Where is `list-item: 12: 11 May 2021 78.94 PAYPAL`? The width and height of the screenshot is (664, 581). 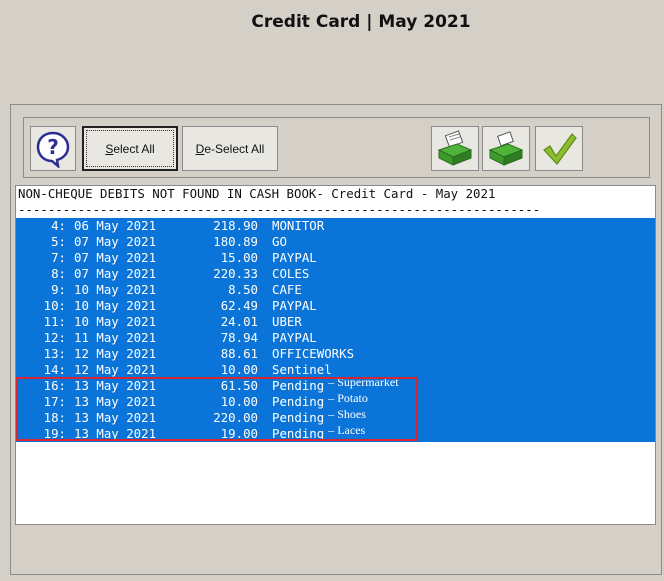
list-item: 12: 11 May 2021 78.94 PAYPAL is located at coordinates (335, 338).